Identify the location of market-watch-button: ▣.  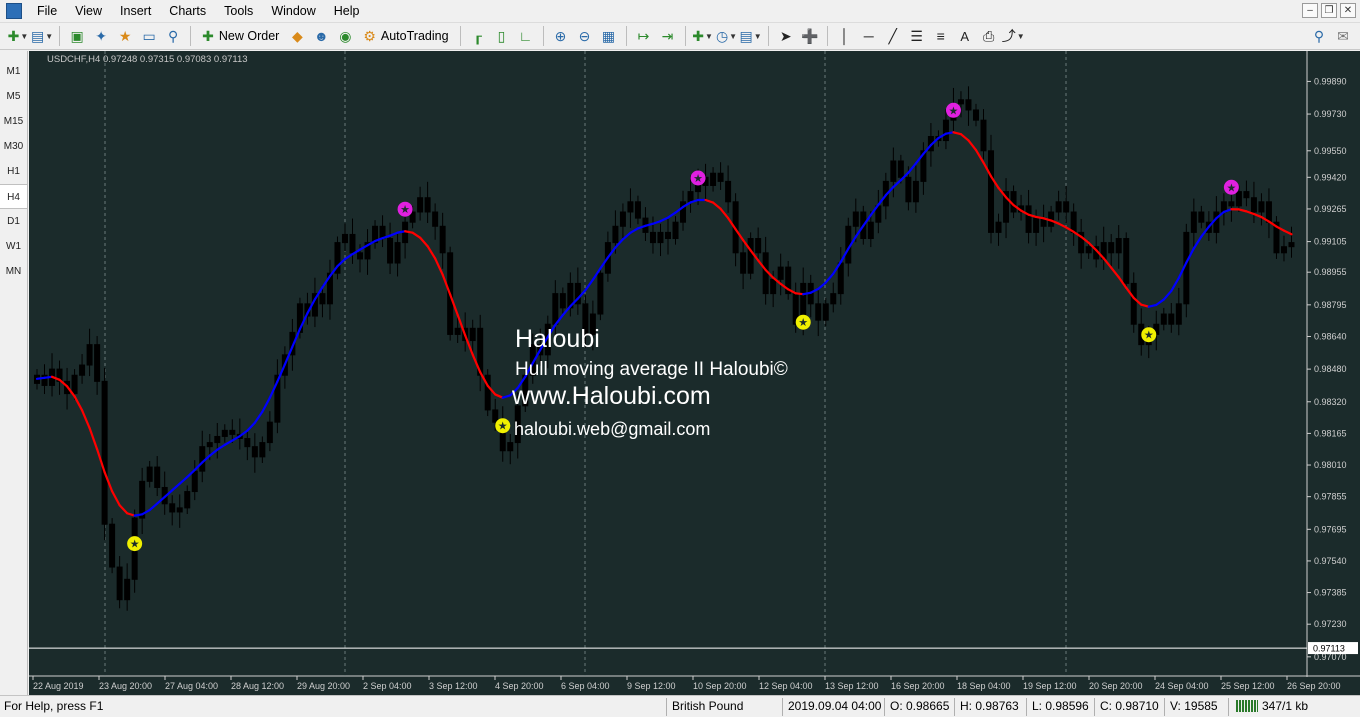
(77, 36).